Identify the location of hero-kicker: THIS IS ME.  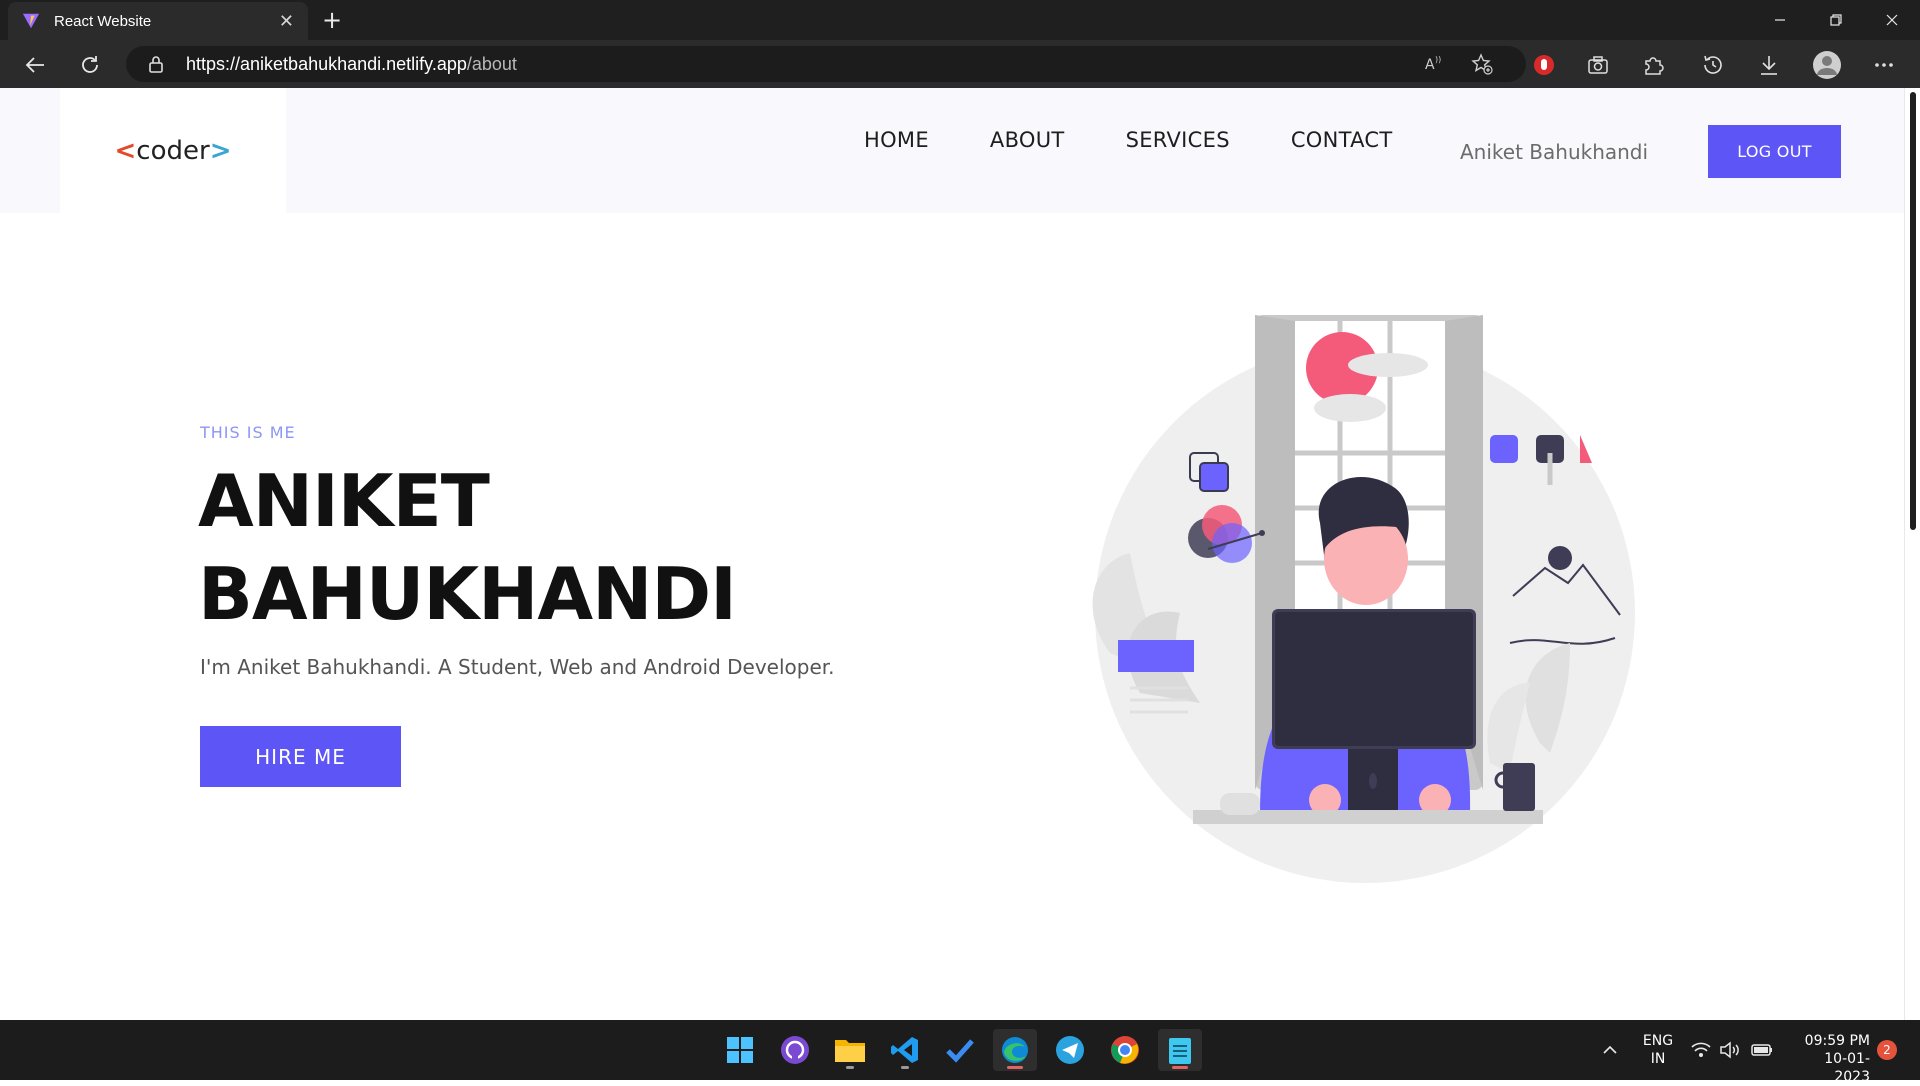
(248, 432).